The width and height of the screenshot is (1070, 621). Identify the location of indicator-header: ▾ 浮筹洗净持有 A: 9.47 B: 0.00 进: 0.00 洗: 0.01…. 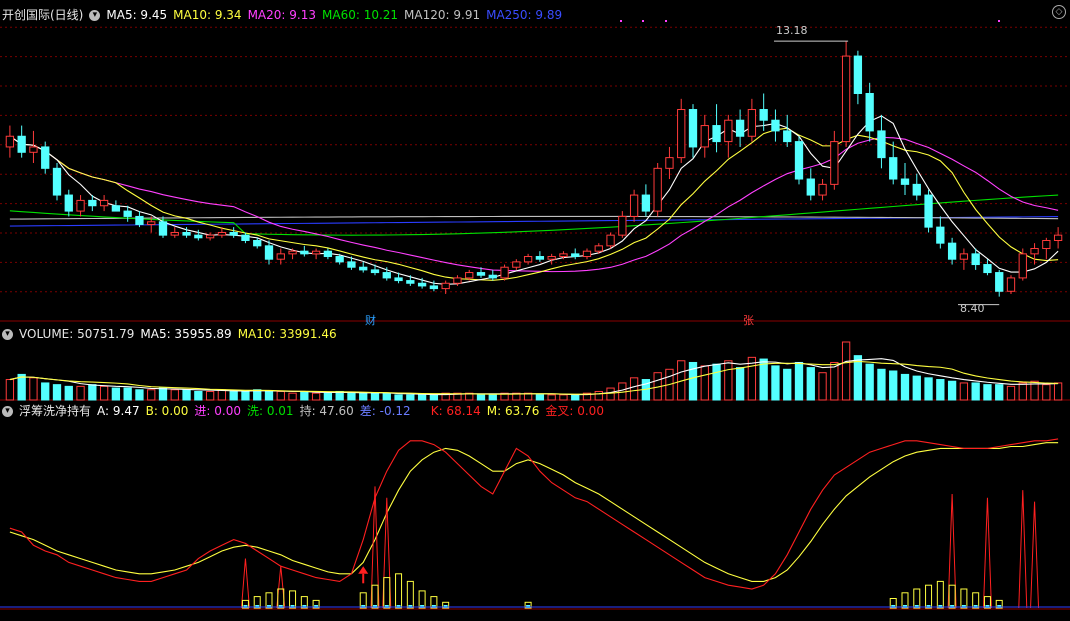
(303, 411).